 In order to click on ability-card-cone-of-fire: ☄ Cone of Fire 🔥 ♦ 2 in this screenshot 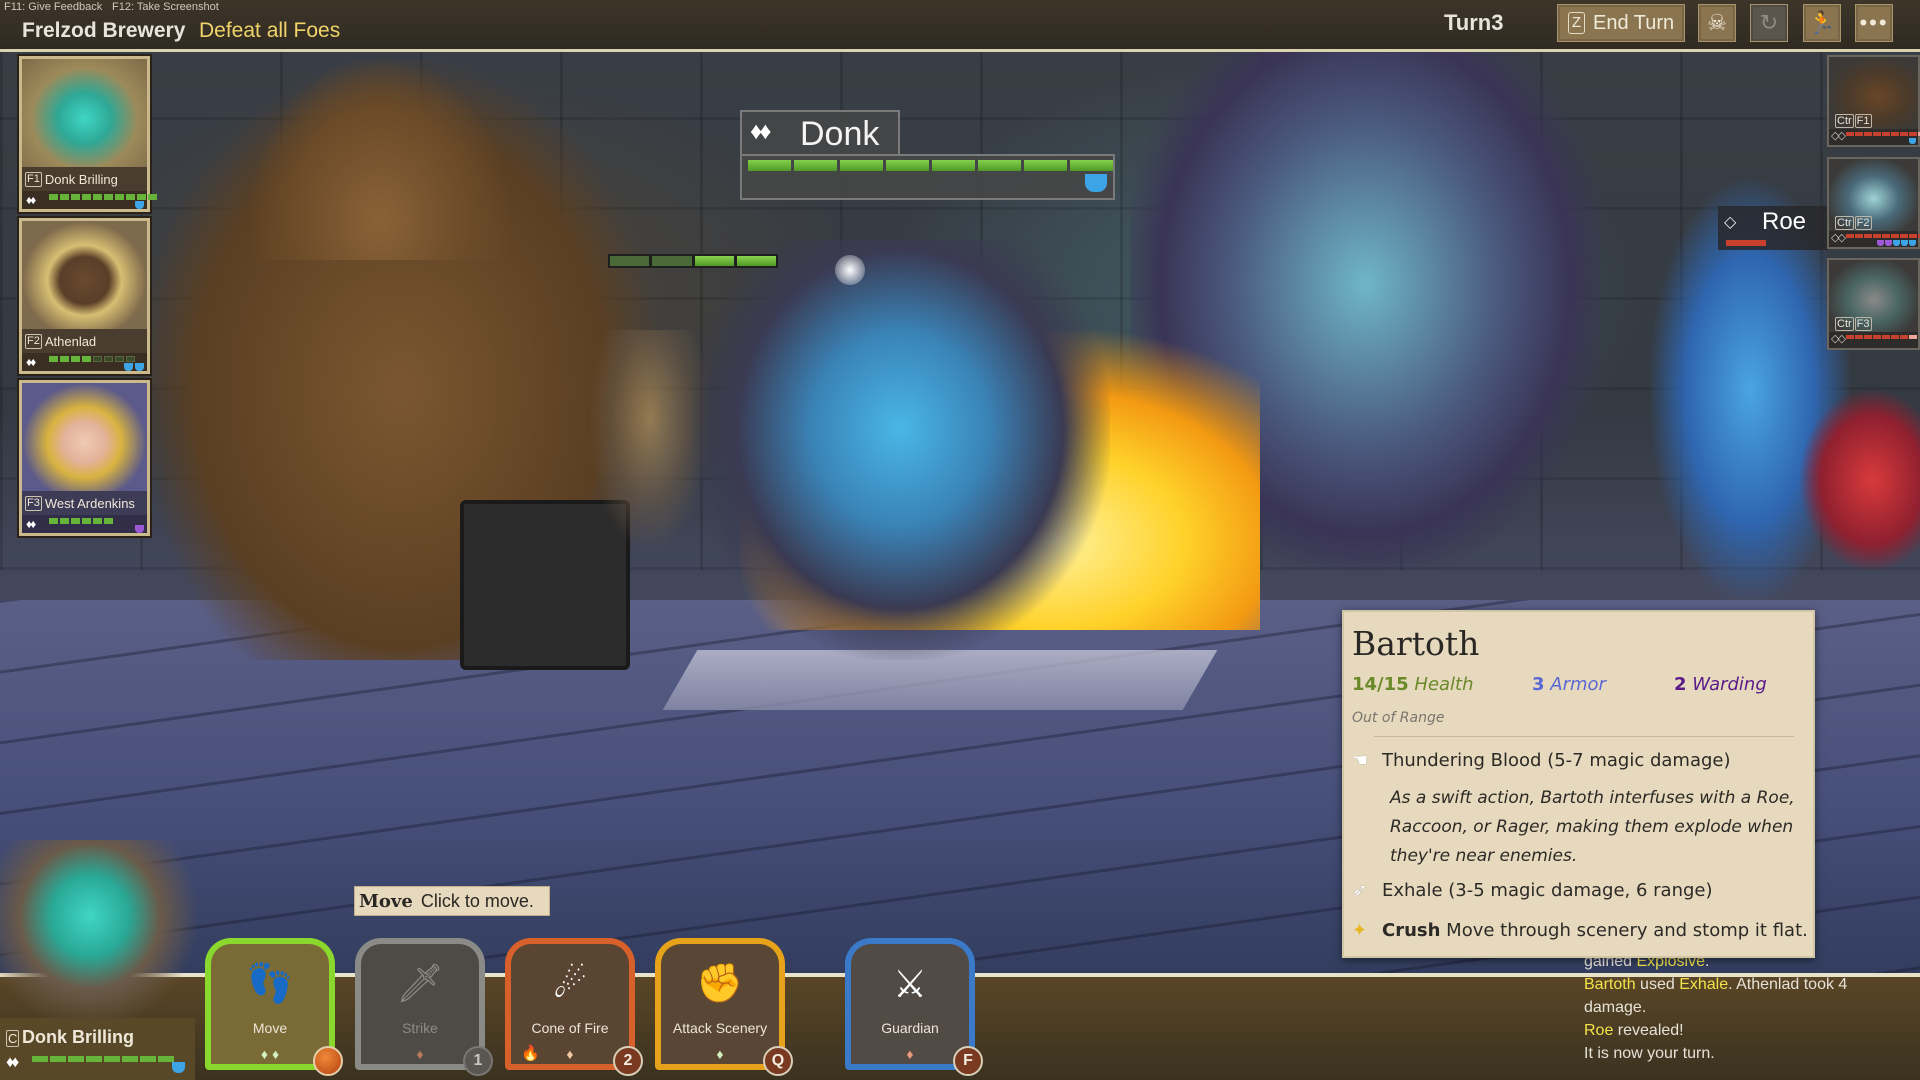, I will do `click(574, 1007)`.